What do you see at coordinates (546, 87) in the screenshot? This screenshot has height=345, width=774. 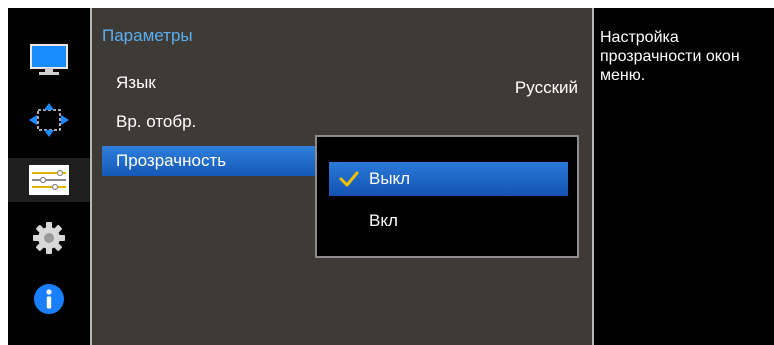 I see `menu-item-value: Русский` at bounding box center [546, 87].